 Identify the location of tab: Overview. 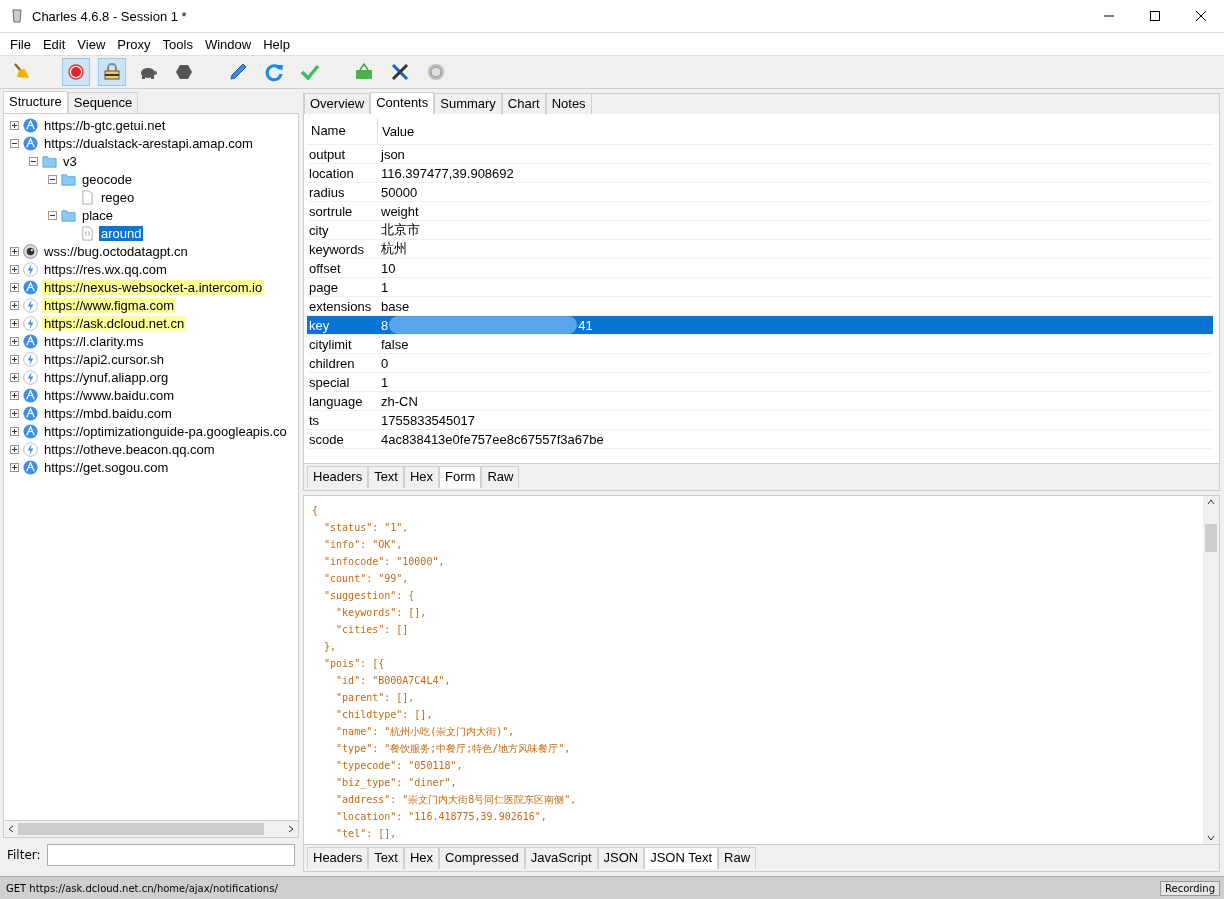
(337, 103).